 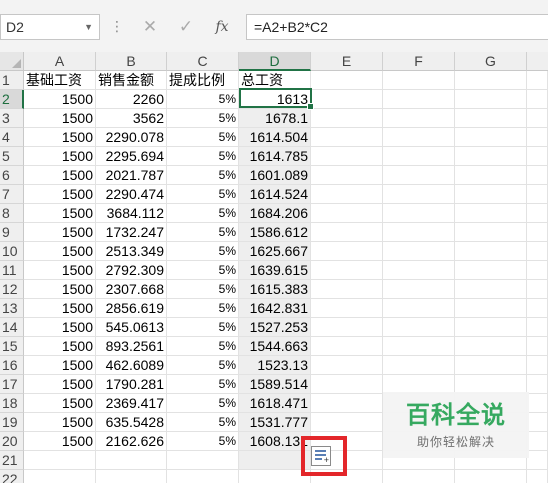 I want to click on cell-b: 462.6089, so click(x=131, y=365).